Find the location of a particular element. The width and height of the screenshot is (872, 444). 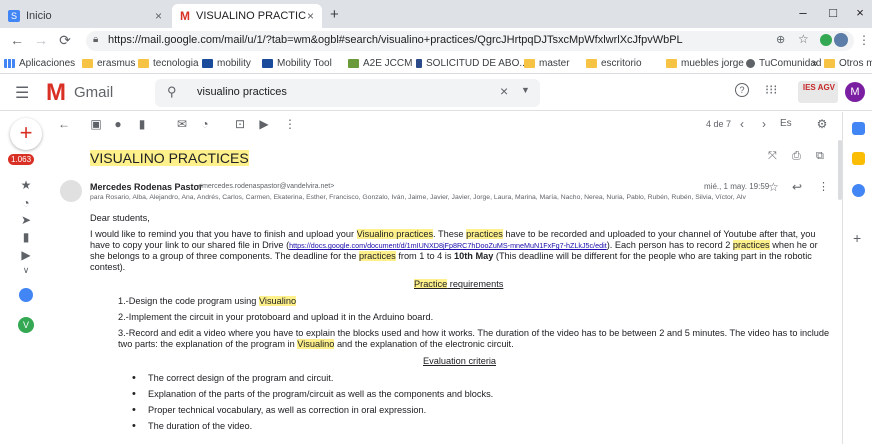

close-window-button: × is located at coordinates (858, 12).